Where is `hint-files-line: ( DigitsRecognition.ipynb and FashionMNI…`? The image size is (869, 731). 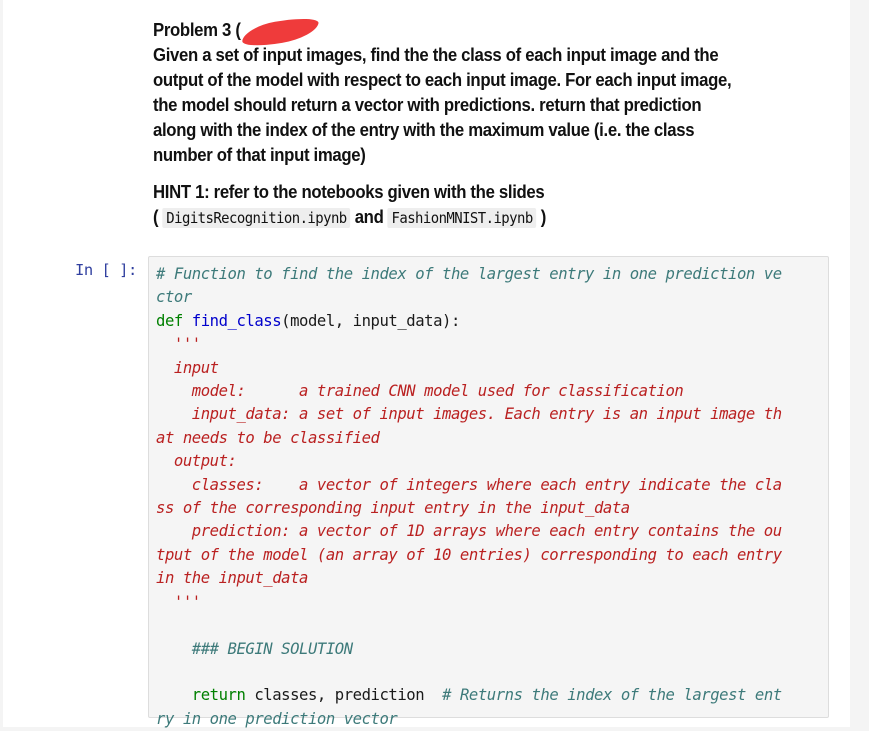 hint-files-line: ( DigitsRecognition.ipynb and FashionMNI… is located at coordinates (488, 218).